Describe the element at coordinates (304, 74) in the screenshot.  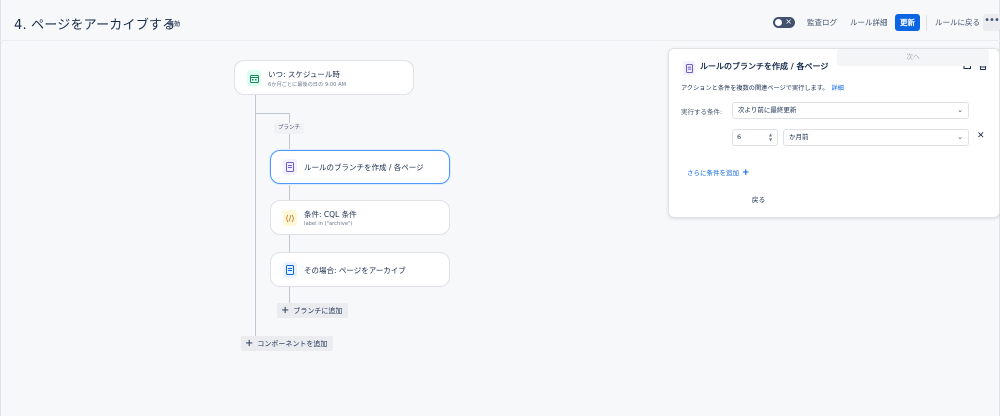
I see `trigger-title: いつ: スケジュール時` at that location.